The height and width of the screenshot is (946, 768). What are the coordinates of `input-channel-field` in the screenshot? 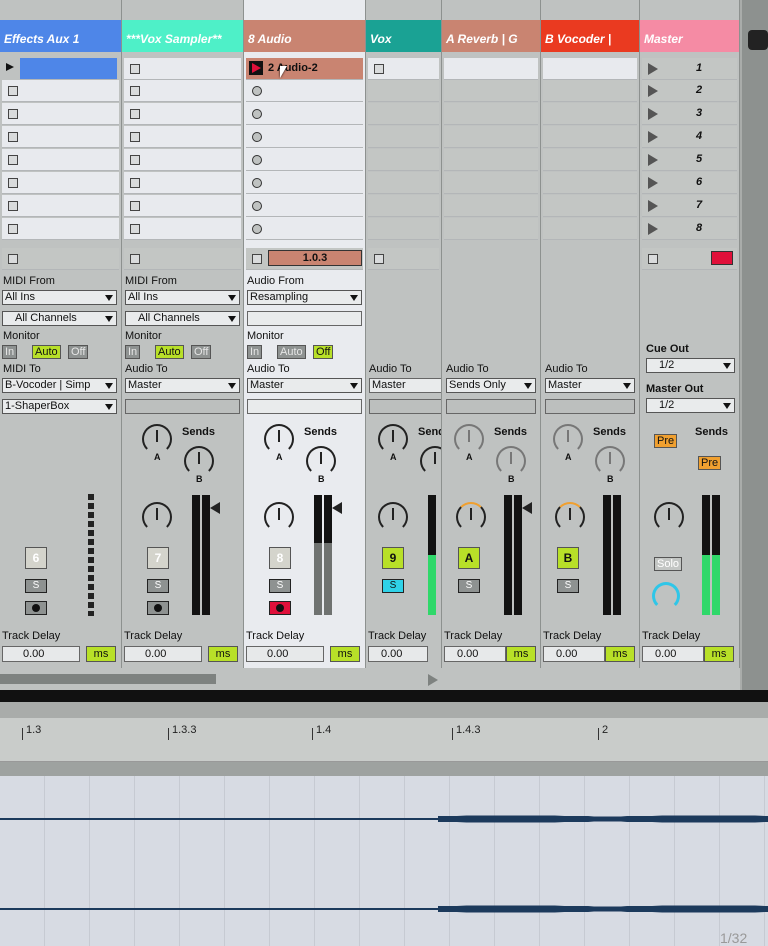 It's located at (304, 318).